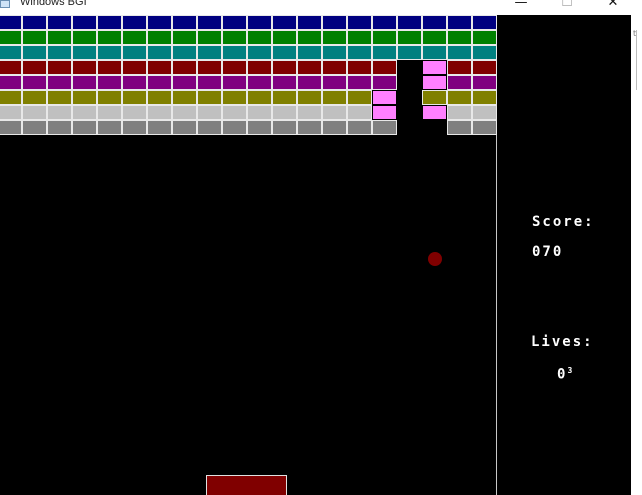 Image resolution: width=642 pixels, height=495 pixels. Describe the element at coordinates (415, 85) in the screenshot. I see `brick-crack` at that location.